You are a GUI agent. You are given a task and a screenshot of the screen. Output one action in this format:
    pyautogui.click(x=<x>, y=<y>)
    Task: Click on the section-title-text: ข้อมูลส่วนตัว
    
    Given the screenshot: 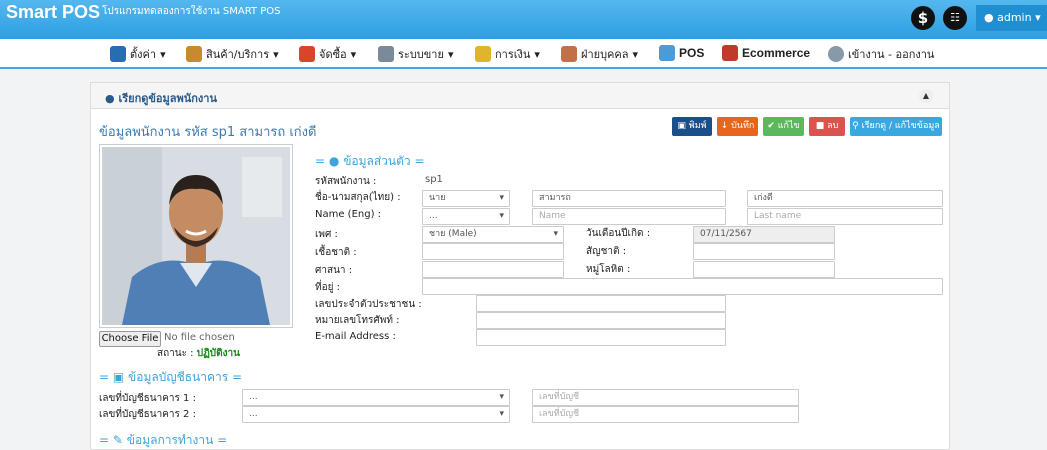 What is the action you would take?
    pyautogui.click(x=377, y=161)
    